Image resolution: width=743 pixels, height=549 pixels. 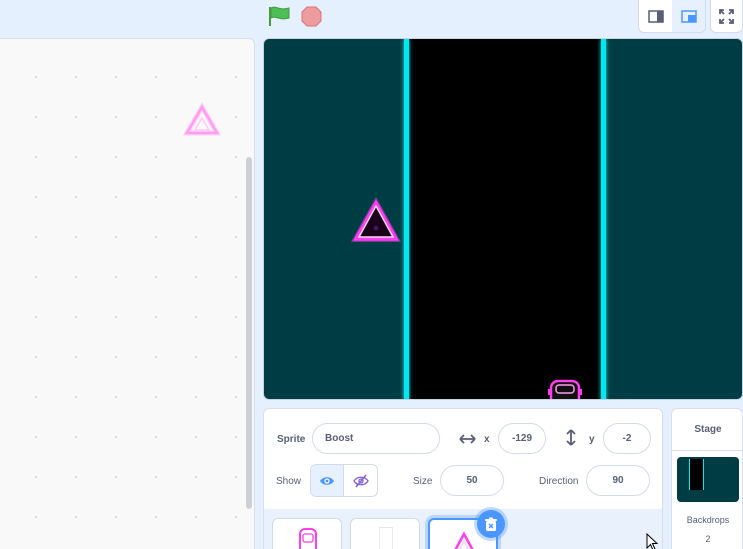 I want to click on size-input: 50, so click(x=472, y=480).